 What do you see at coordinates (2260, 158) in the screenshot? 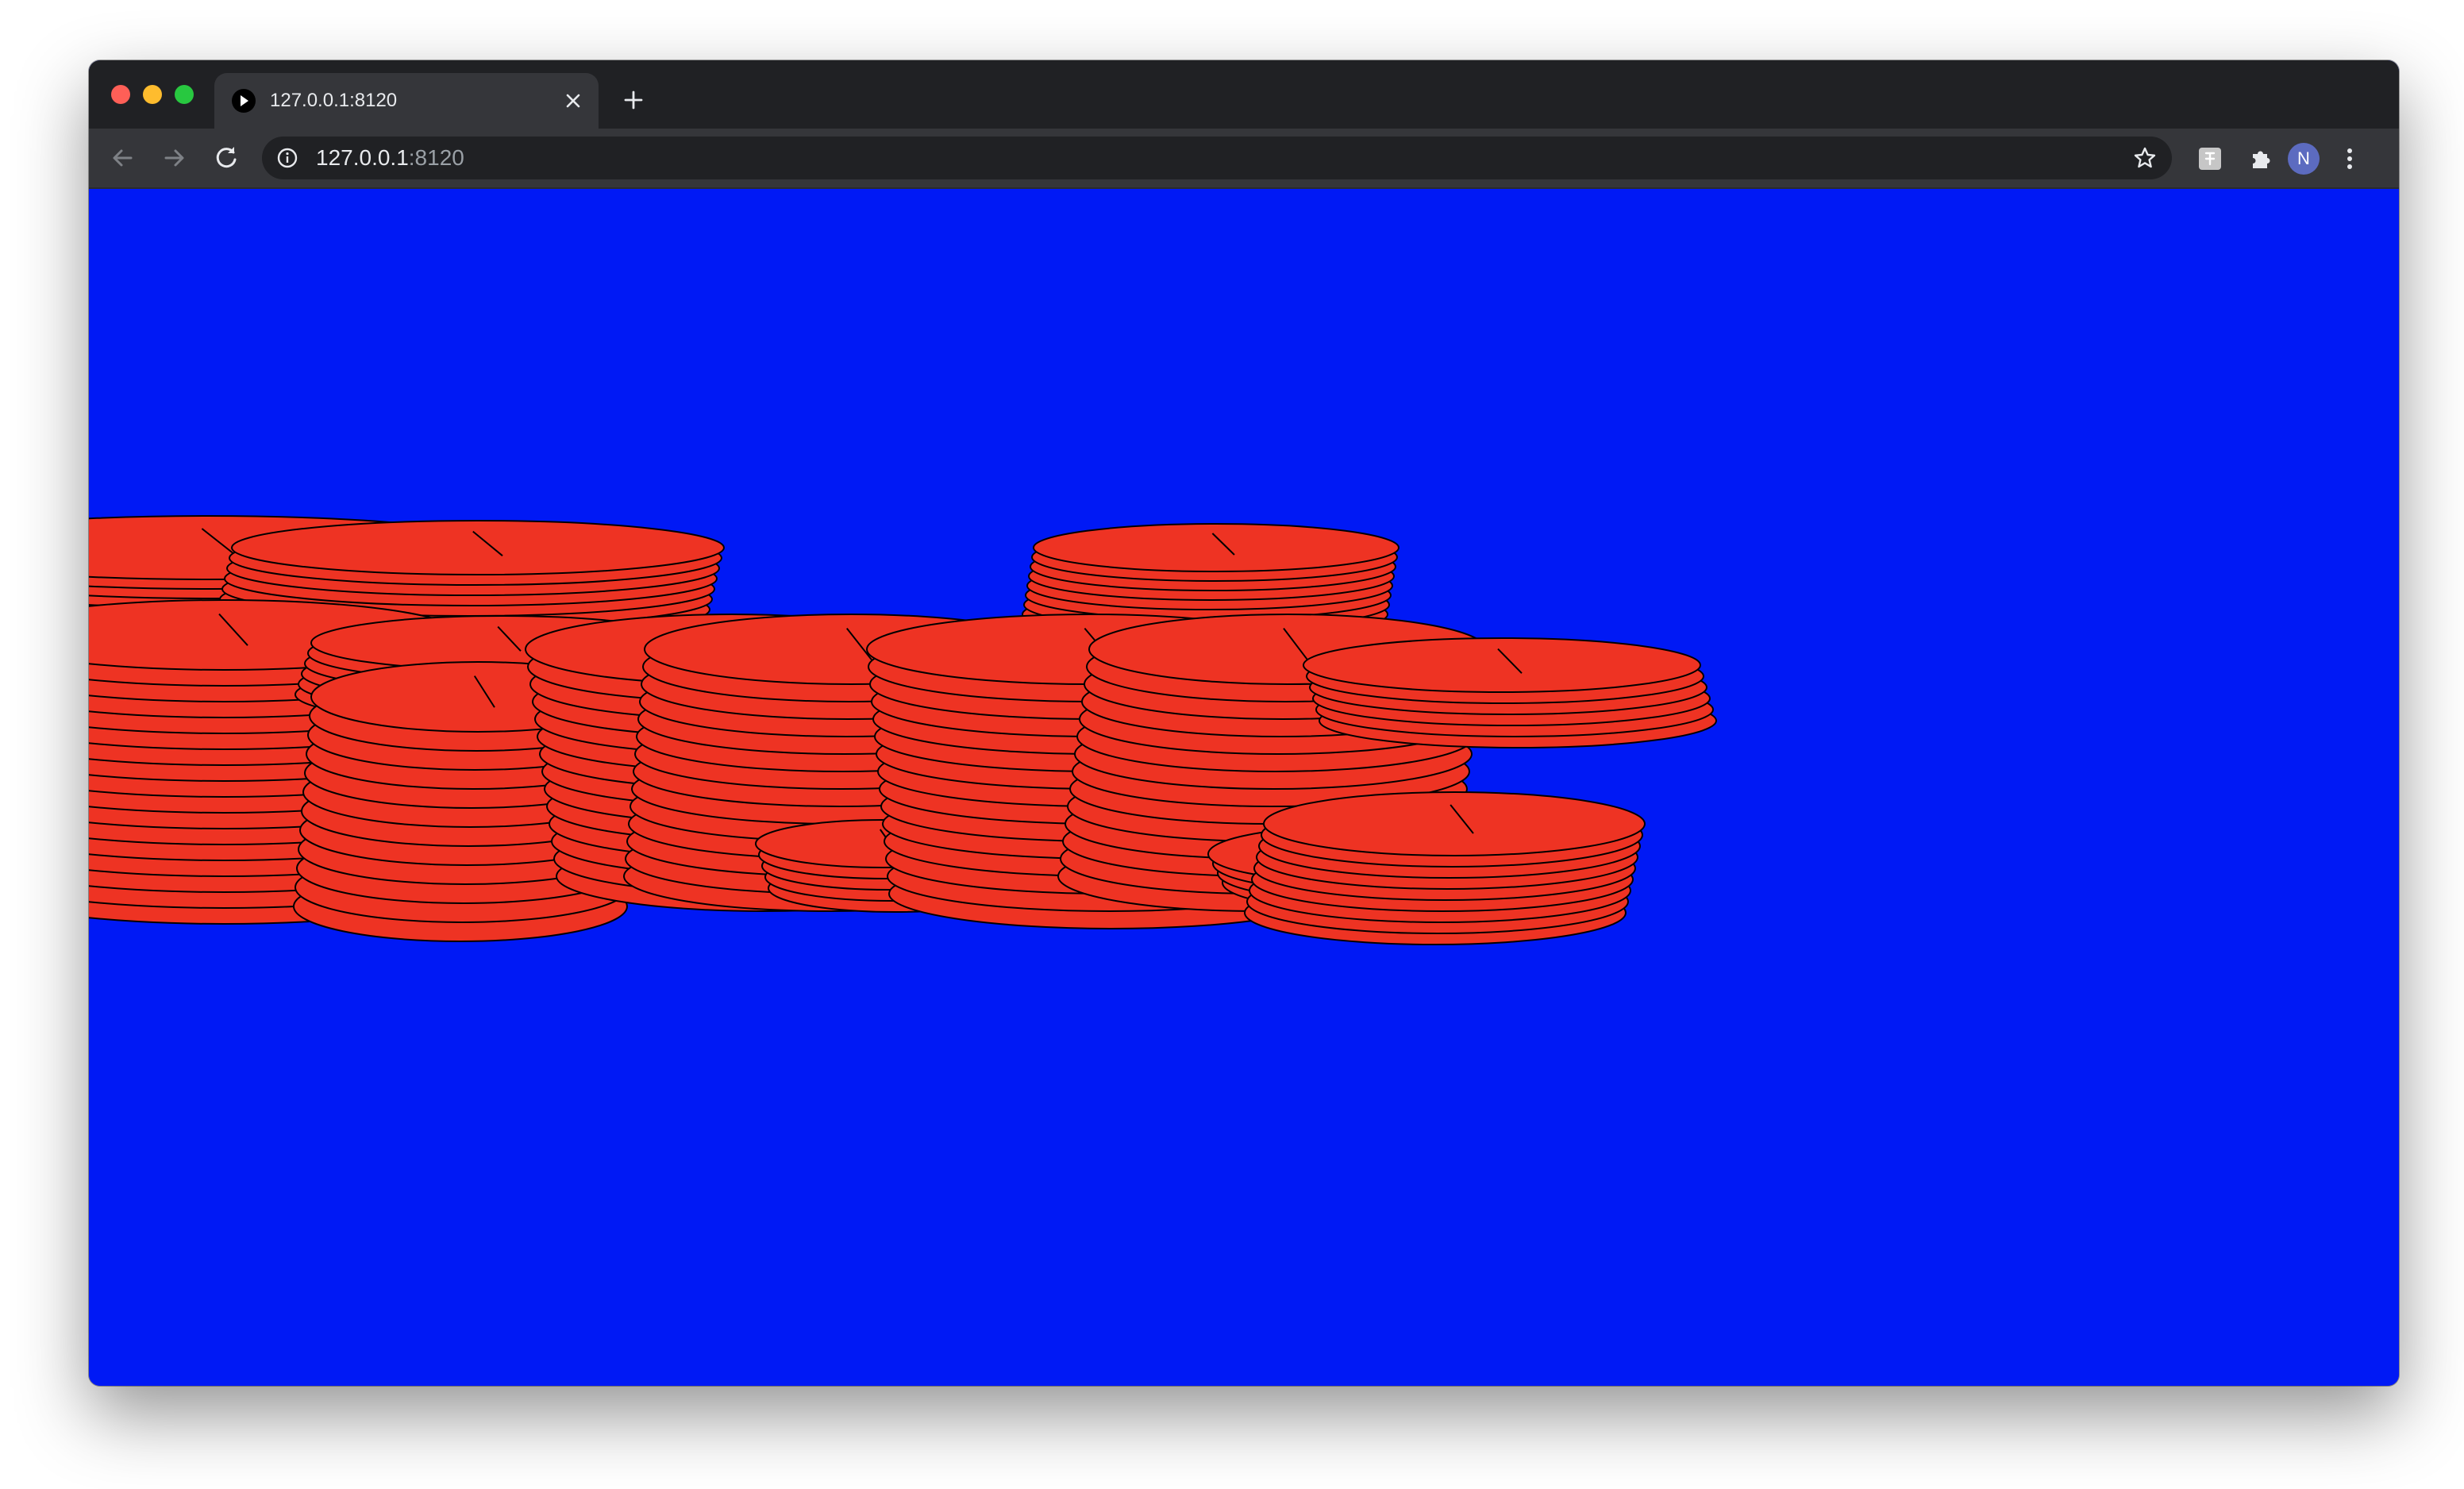
I see `puzzle-icon` at bounding box center [2260, 158].